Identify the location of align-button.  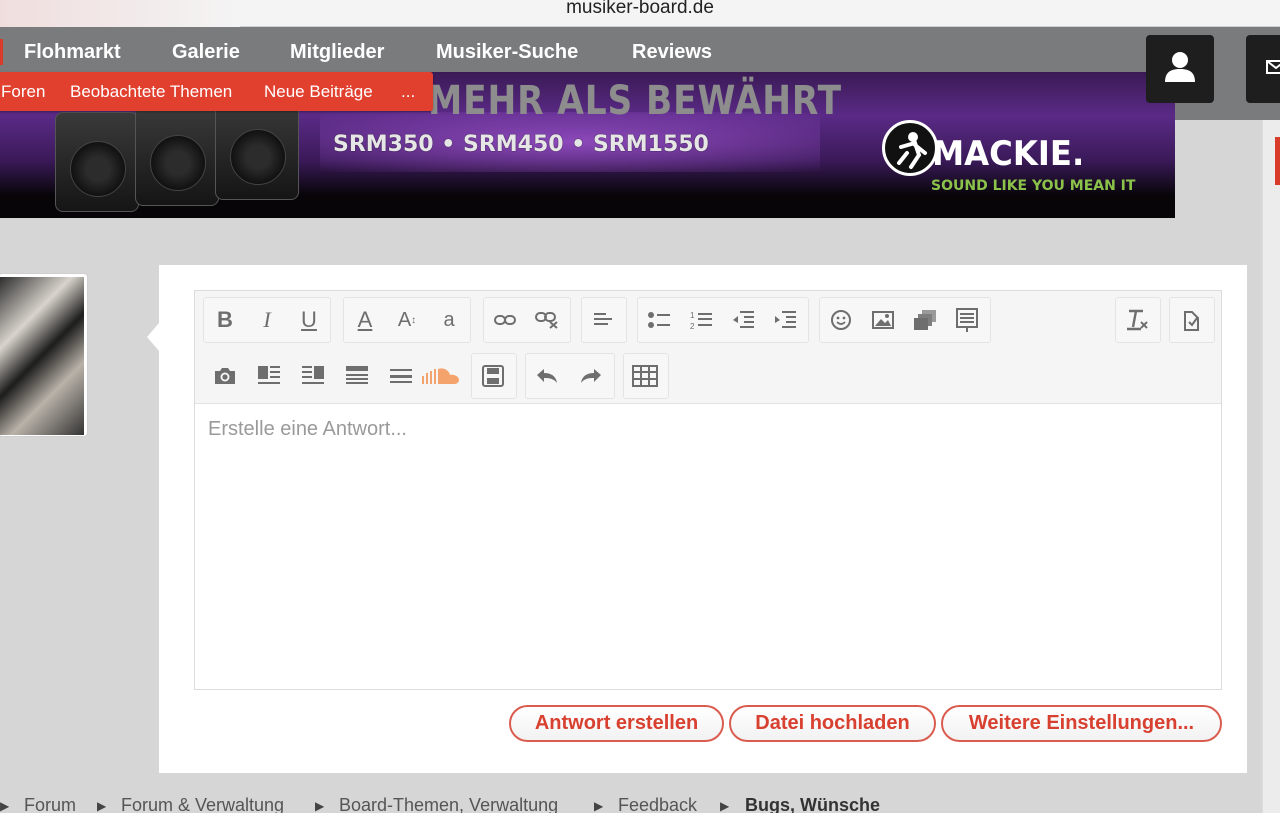
(603, 320).